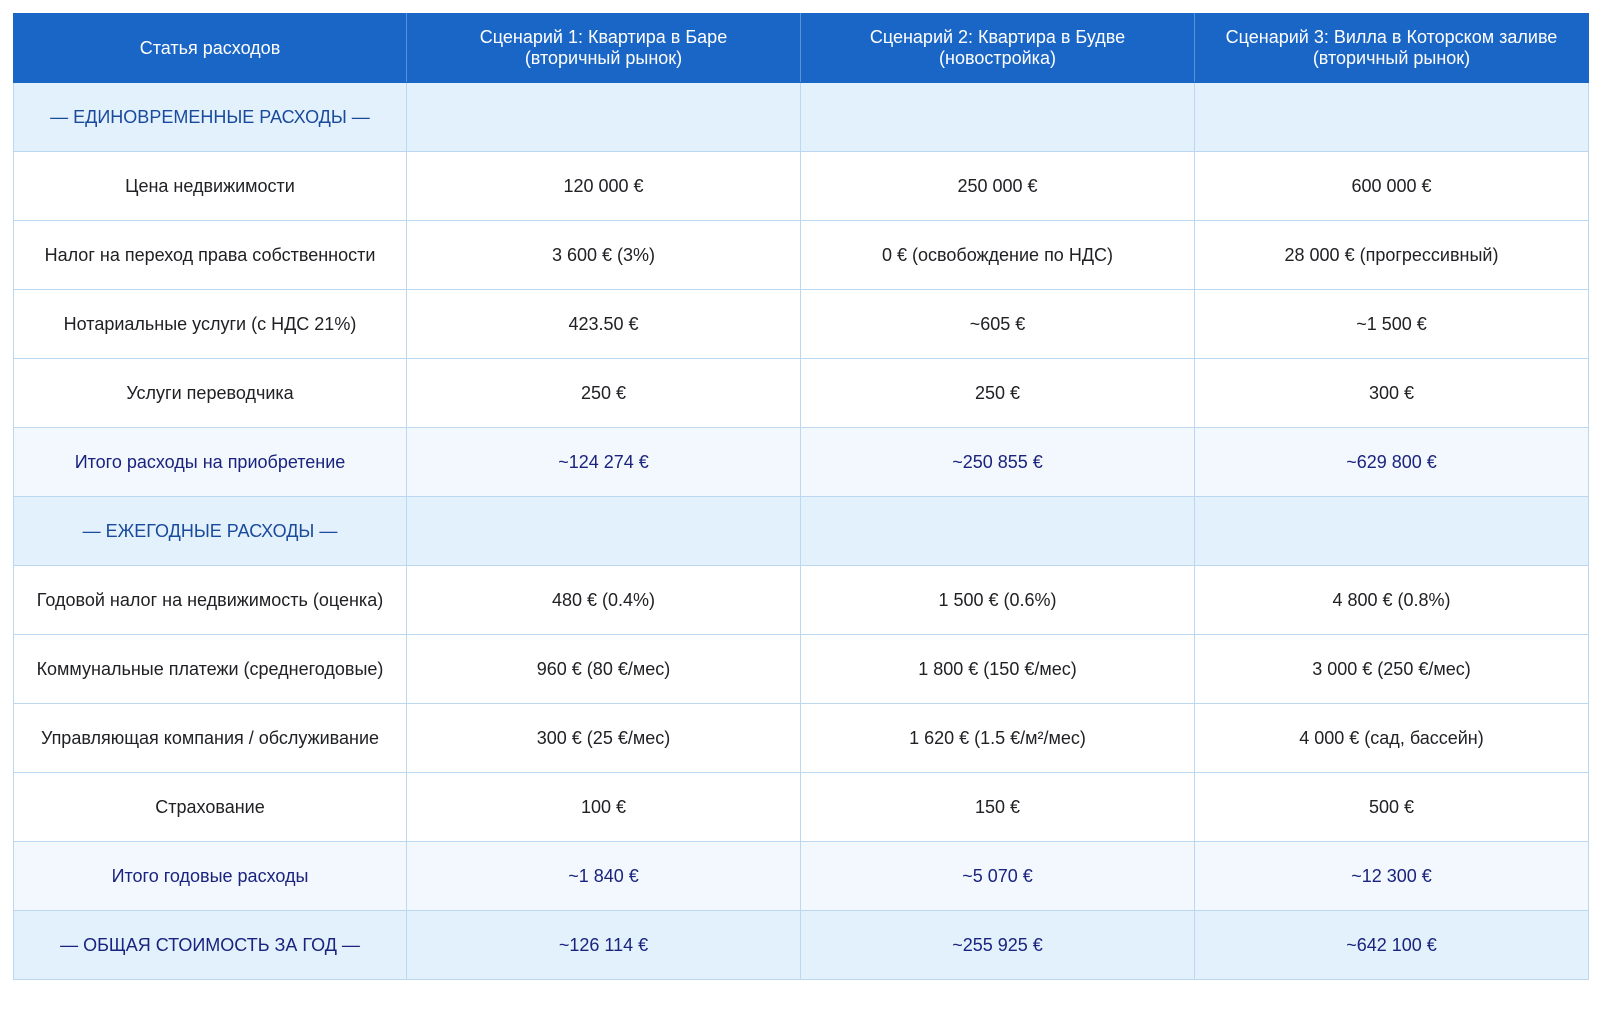 The height and width of the screenshot is (1011, 1600). Describe the element at coordinates (997, 462) in the screenshot. I see `table-cell: ~250 855 €` at that location.